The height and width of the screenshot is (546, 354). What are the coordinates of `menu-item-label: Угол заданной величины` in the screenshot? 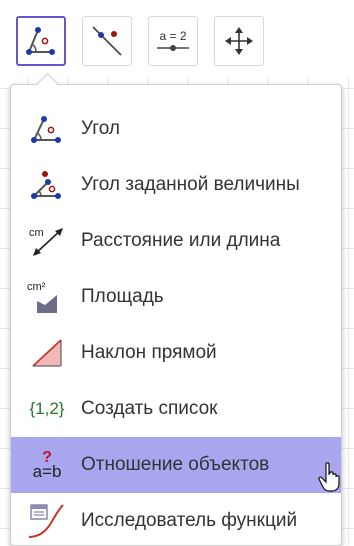 It's located at (190, 184).